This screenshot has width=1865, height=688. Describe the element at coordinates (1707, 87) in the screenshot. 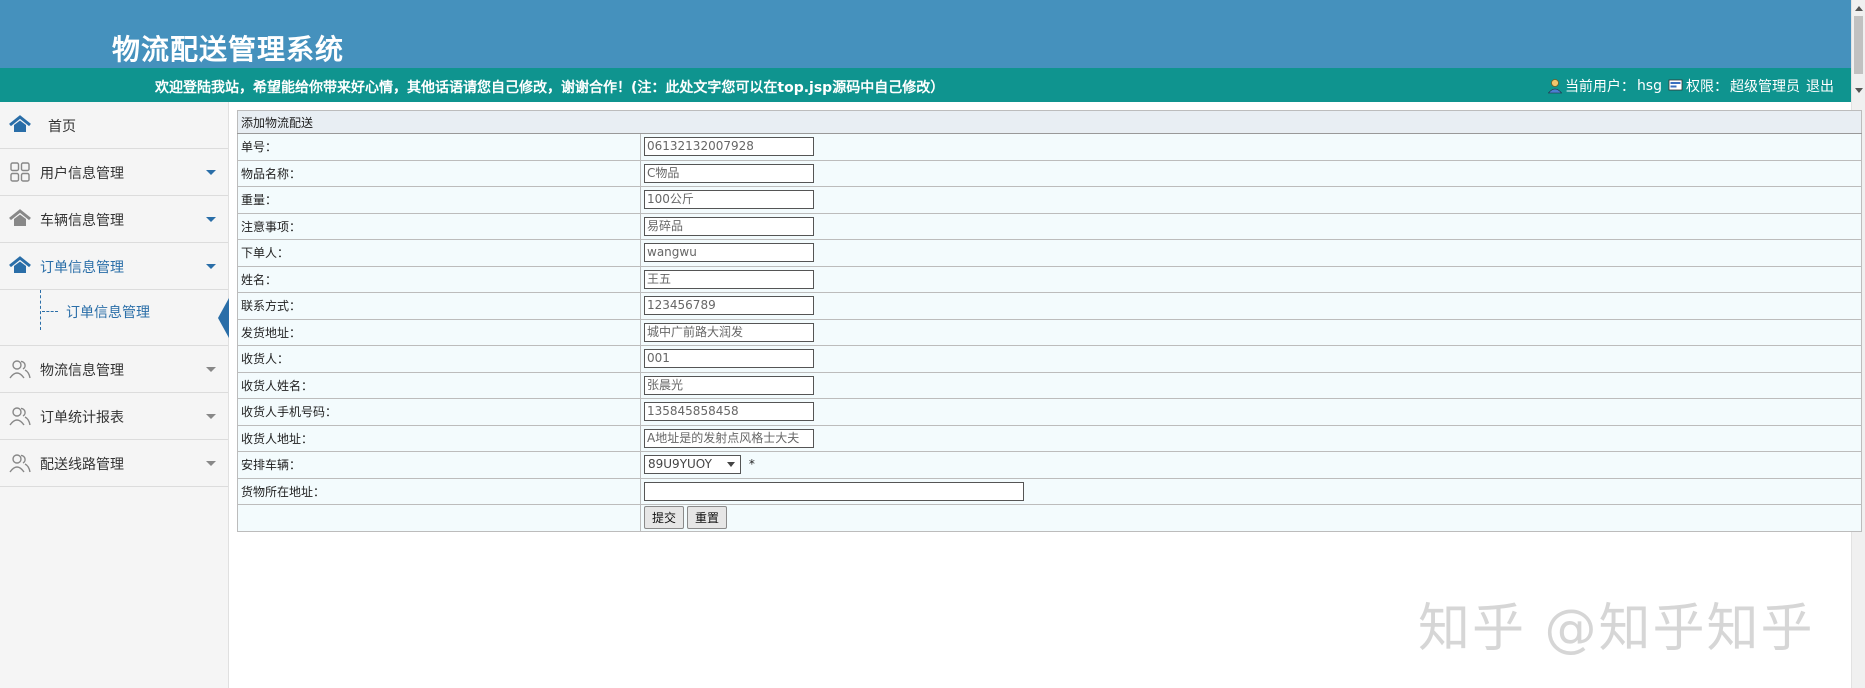

I see `role-label: 权限：` at that location.